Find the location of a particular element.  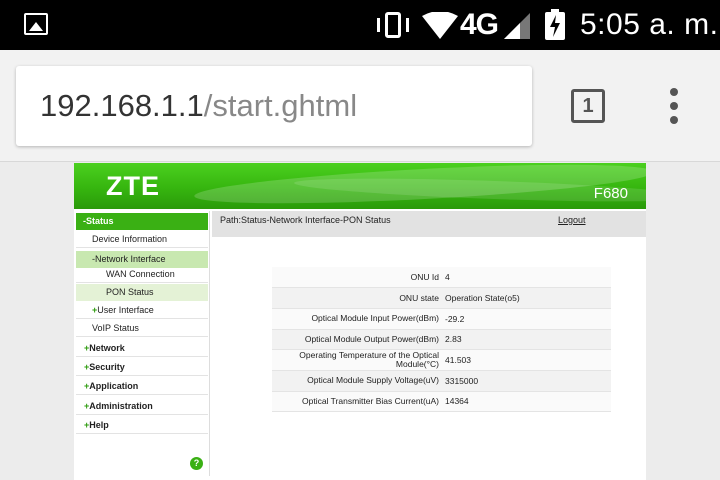

row-label: Optical Transmitter Bias Current(uA) is located at coordinates (357, 402).